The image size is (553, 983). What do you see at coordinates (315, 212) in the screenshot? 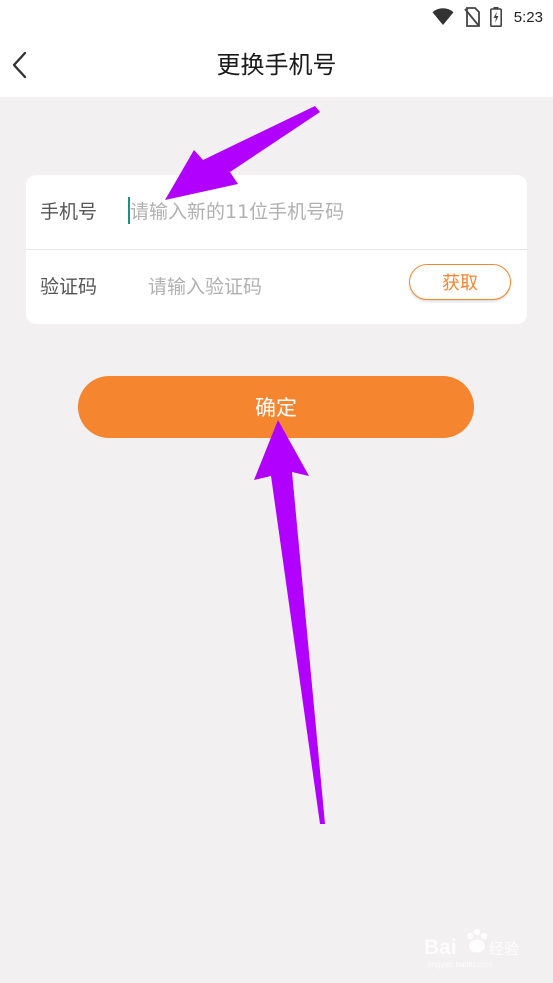
I see `phone-input` at bounding box center [315, 212].